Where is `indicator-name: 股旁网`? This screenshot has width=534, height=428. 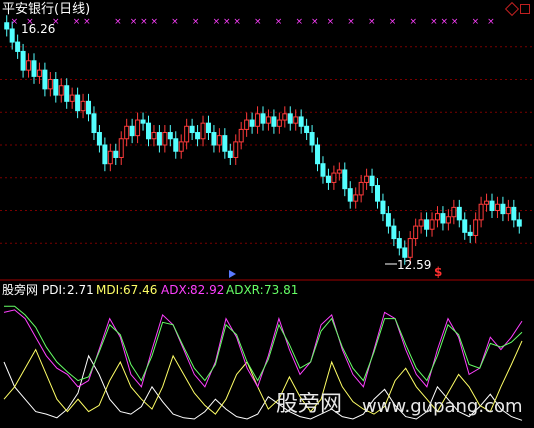
indicator-name: 股旁网 is located at coordinates (20, 290).